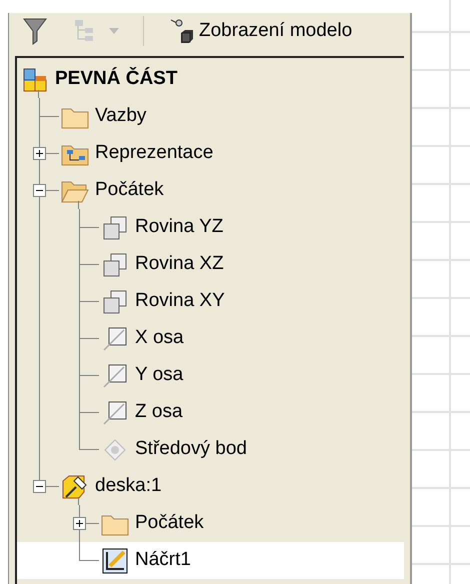 This screenshot has width=470, height=584. Describe the element at coordinates (179, 227) in the screenshot. I see `tree-item-label: Rovina YZ` at that location.